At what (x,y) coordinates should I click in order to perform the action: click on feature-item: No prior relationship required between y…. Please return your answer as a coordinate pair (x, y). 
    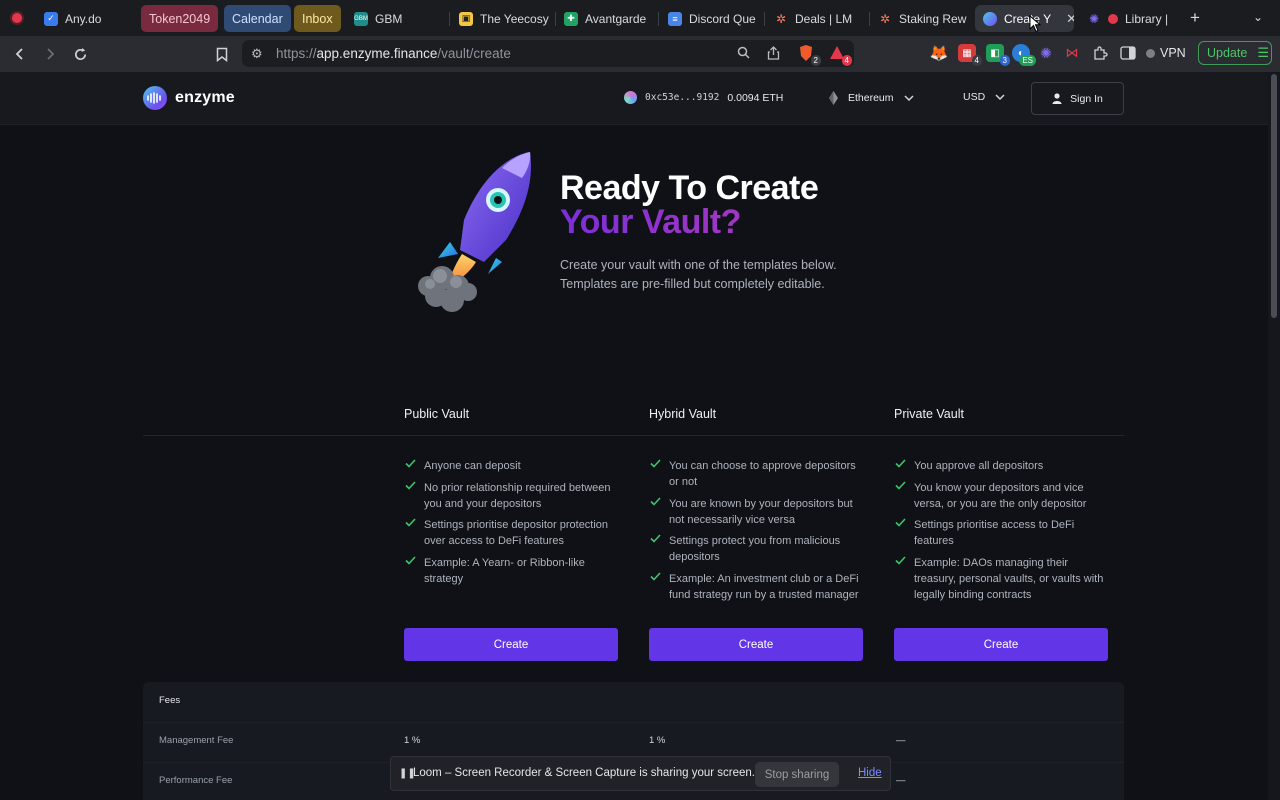
    Looking at the image, I should click on (512, 496).